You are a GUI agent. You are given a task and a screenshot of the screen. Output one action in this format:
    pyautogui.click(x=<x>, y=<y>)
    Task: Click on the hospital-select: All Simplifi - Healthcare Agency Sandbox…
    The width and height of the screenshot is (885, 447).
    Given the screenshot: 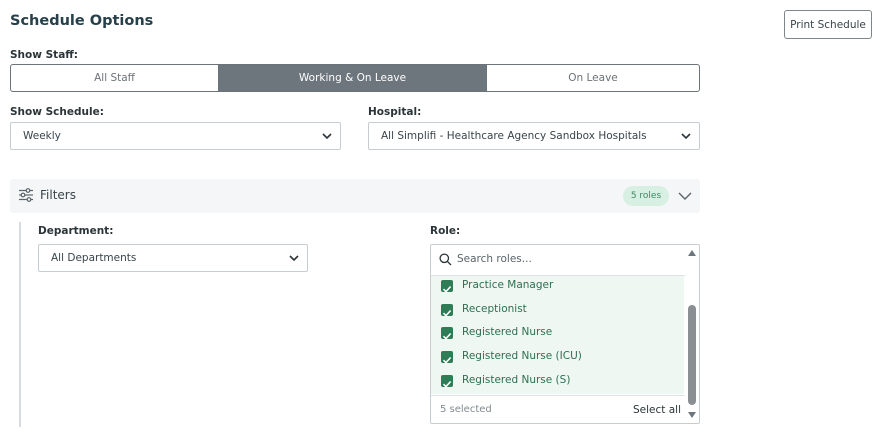 What is the action you would take?
    pyautogui.click(x=534, y=136)
    